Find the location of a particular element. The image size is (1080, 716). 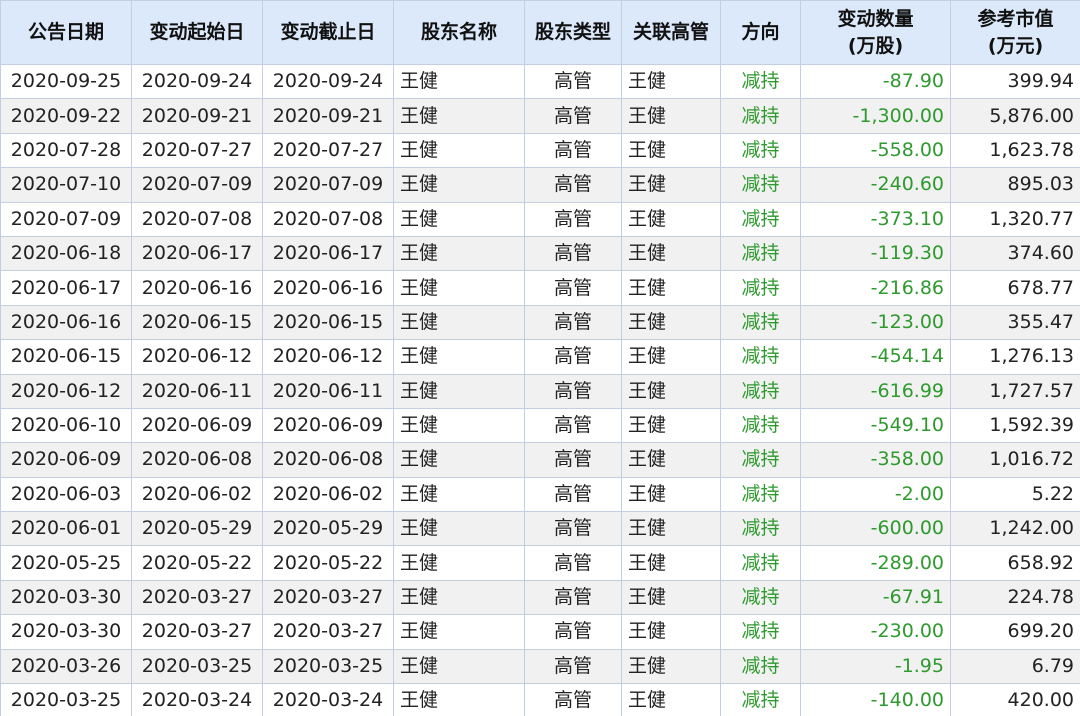

header-announce-date: 公告日期 is located at coordinates (66, 32).